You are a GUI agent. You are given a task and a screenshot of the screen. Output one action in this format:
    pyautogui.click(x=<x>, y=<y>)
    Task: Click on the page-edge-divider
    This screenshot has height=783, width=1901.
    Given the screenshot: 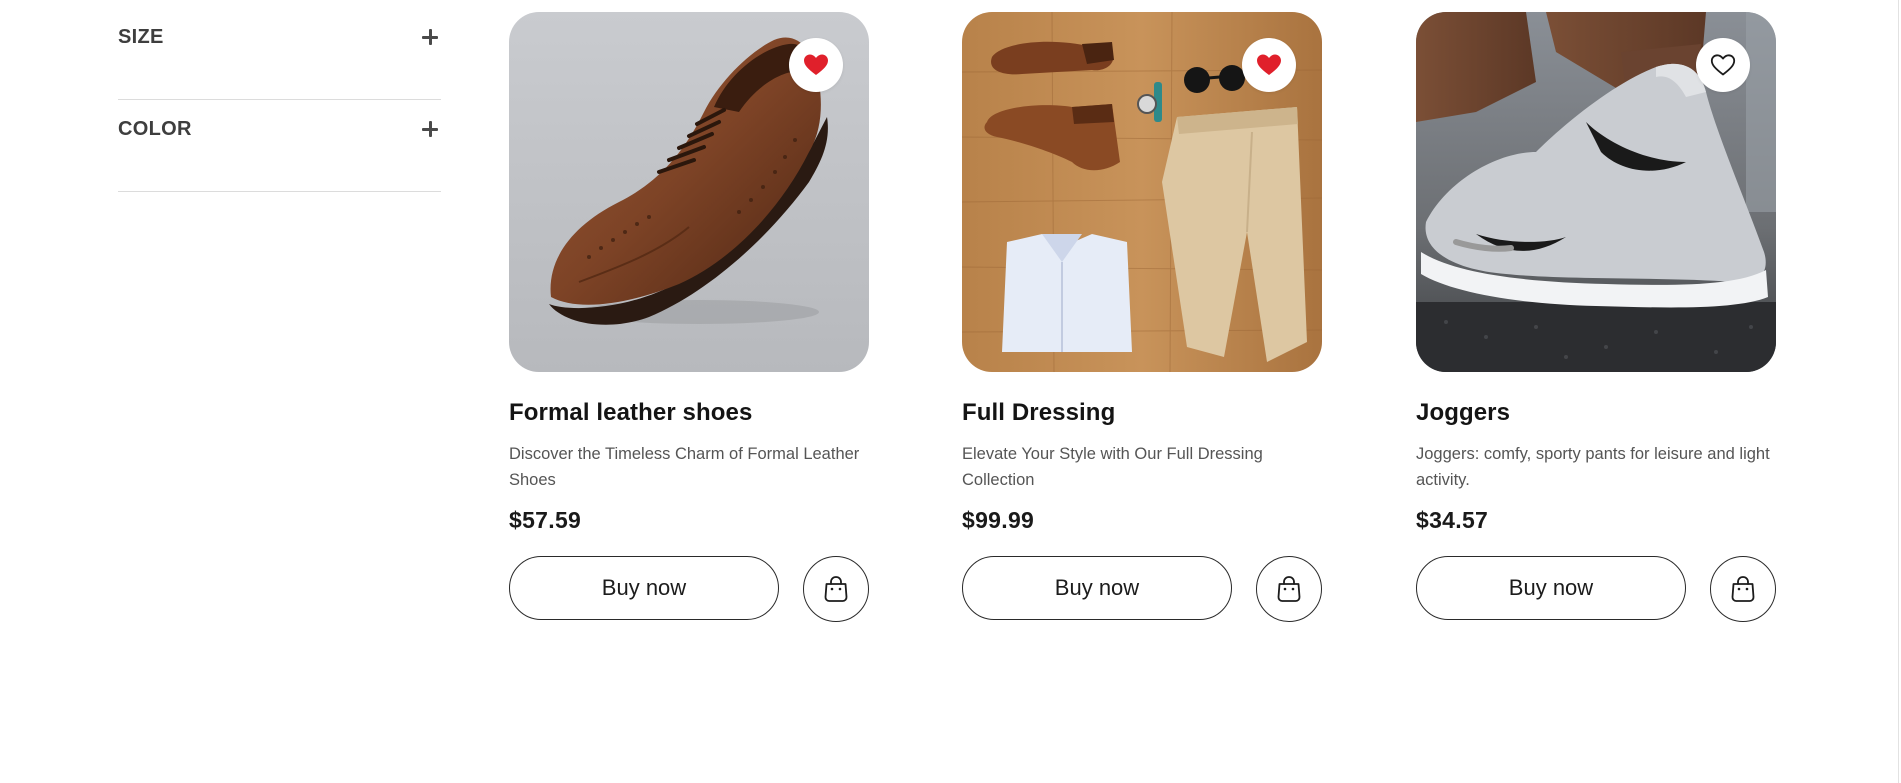 What is the action you would take?
    pyautogui.click(x=1898, y=391)
    